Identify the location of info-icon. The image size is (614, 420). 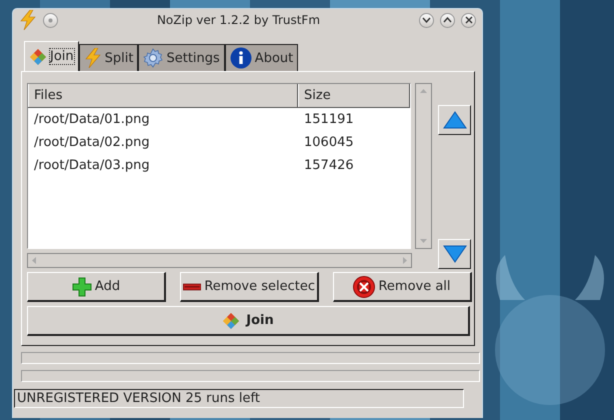
(241, 58).